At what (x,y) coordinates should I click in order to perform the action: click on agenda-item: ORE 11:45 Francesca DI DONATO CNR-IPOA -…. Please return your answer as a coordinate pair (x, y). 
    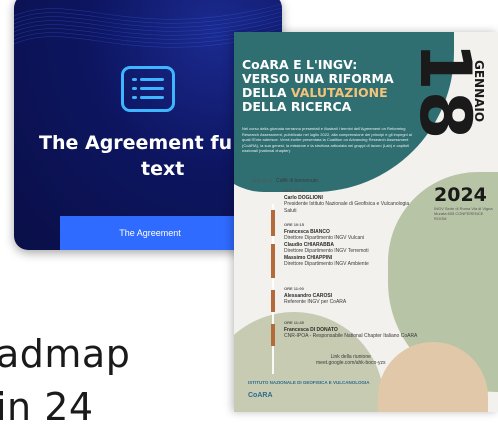
    Looking at the image, I should click on (359, 330).